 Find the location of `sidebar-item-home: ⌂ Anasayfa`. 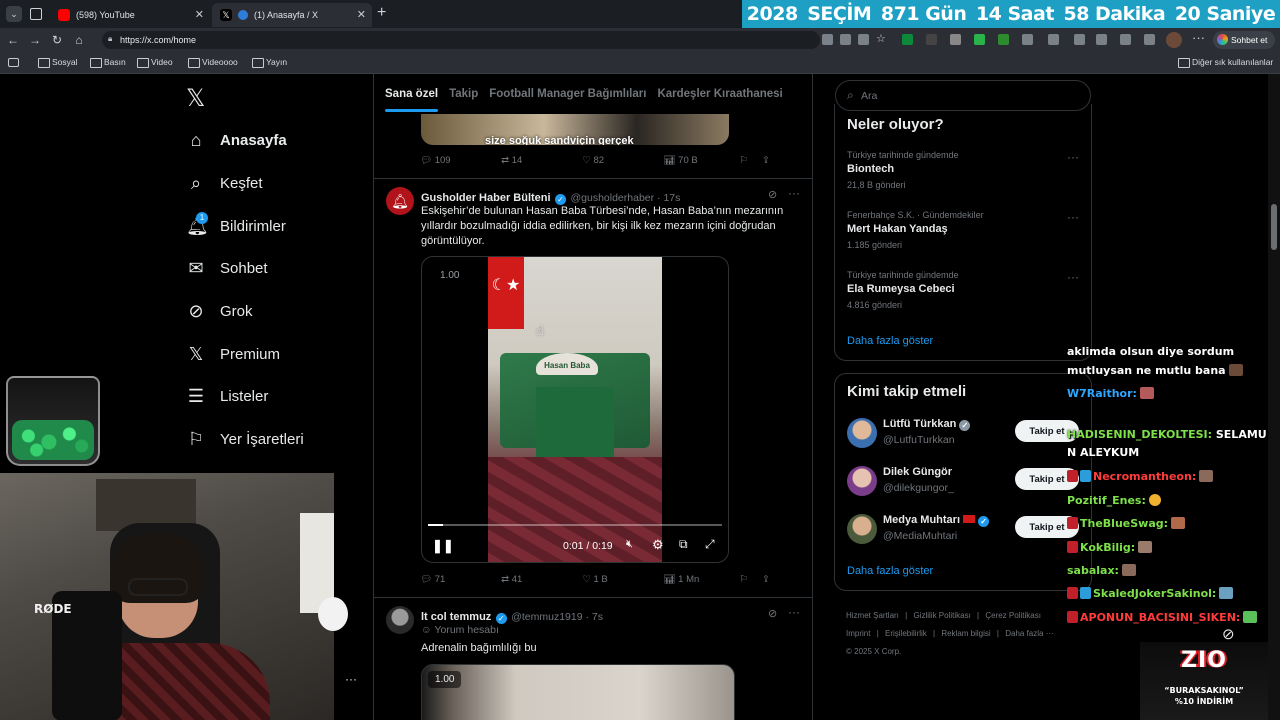

sidebar-item-home: ⌂ Anasayfa is located at coordinates (236, 140).